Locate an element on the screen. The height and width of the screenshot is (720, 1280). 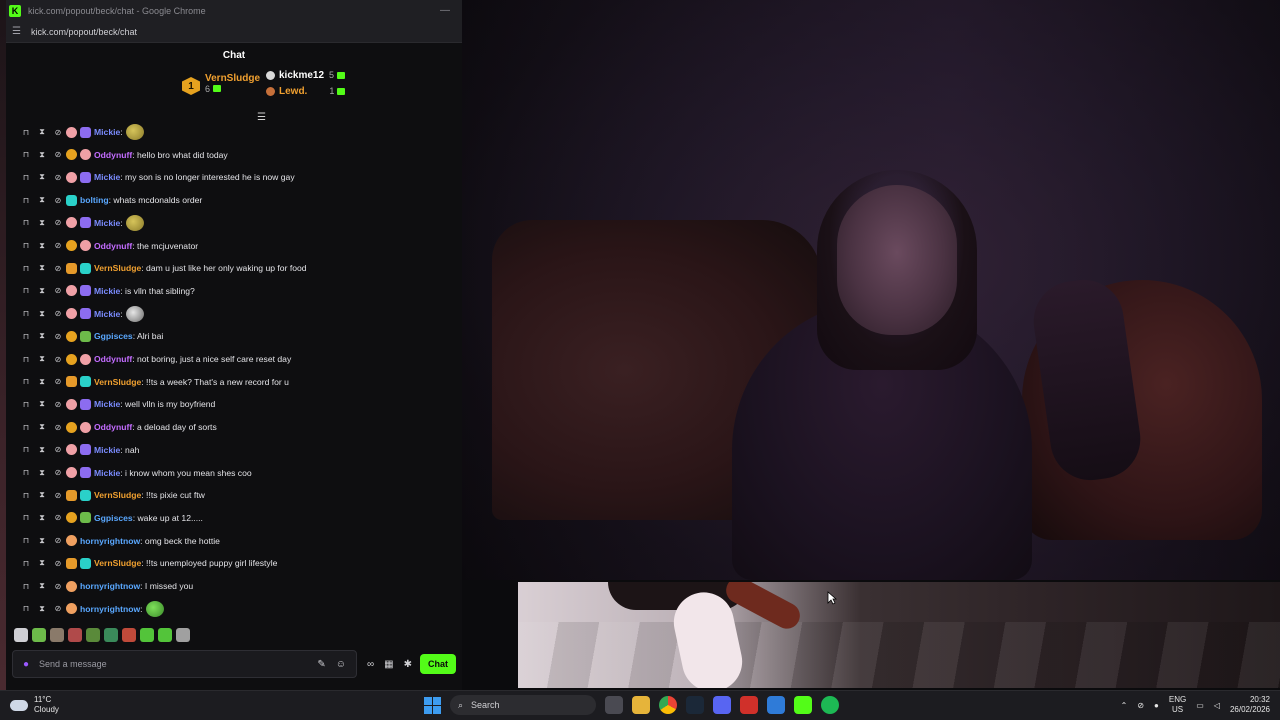
chat-username: bolting is located at coordinates (94, 200).